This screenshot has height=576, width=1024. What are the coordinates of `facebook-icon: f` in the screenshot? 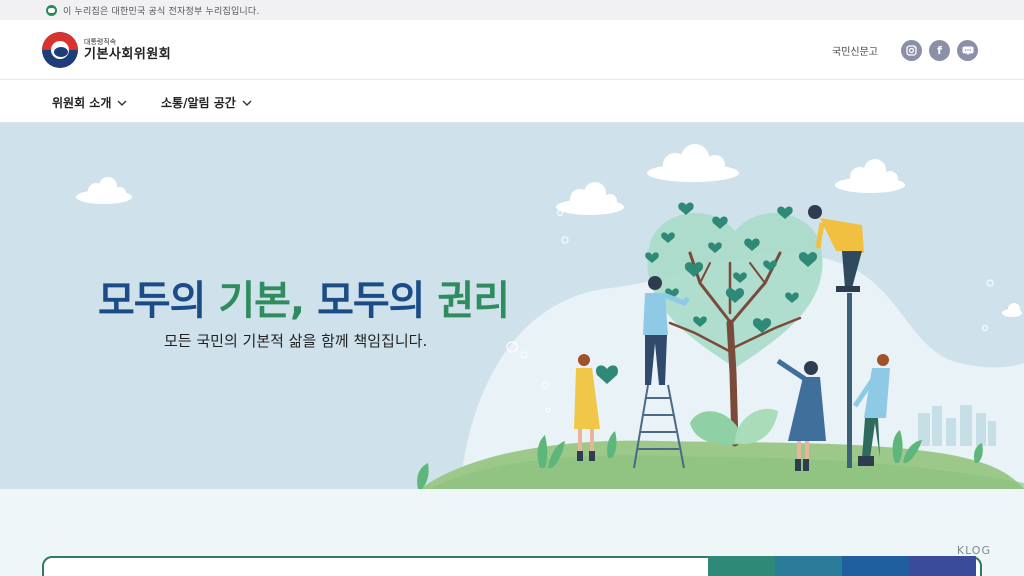 It's located at (939, 50).